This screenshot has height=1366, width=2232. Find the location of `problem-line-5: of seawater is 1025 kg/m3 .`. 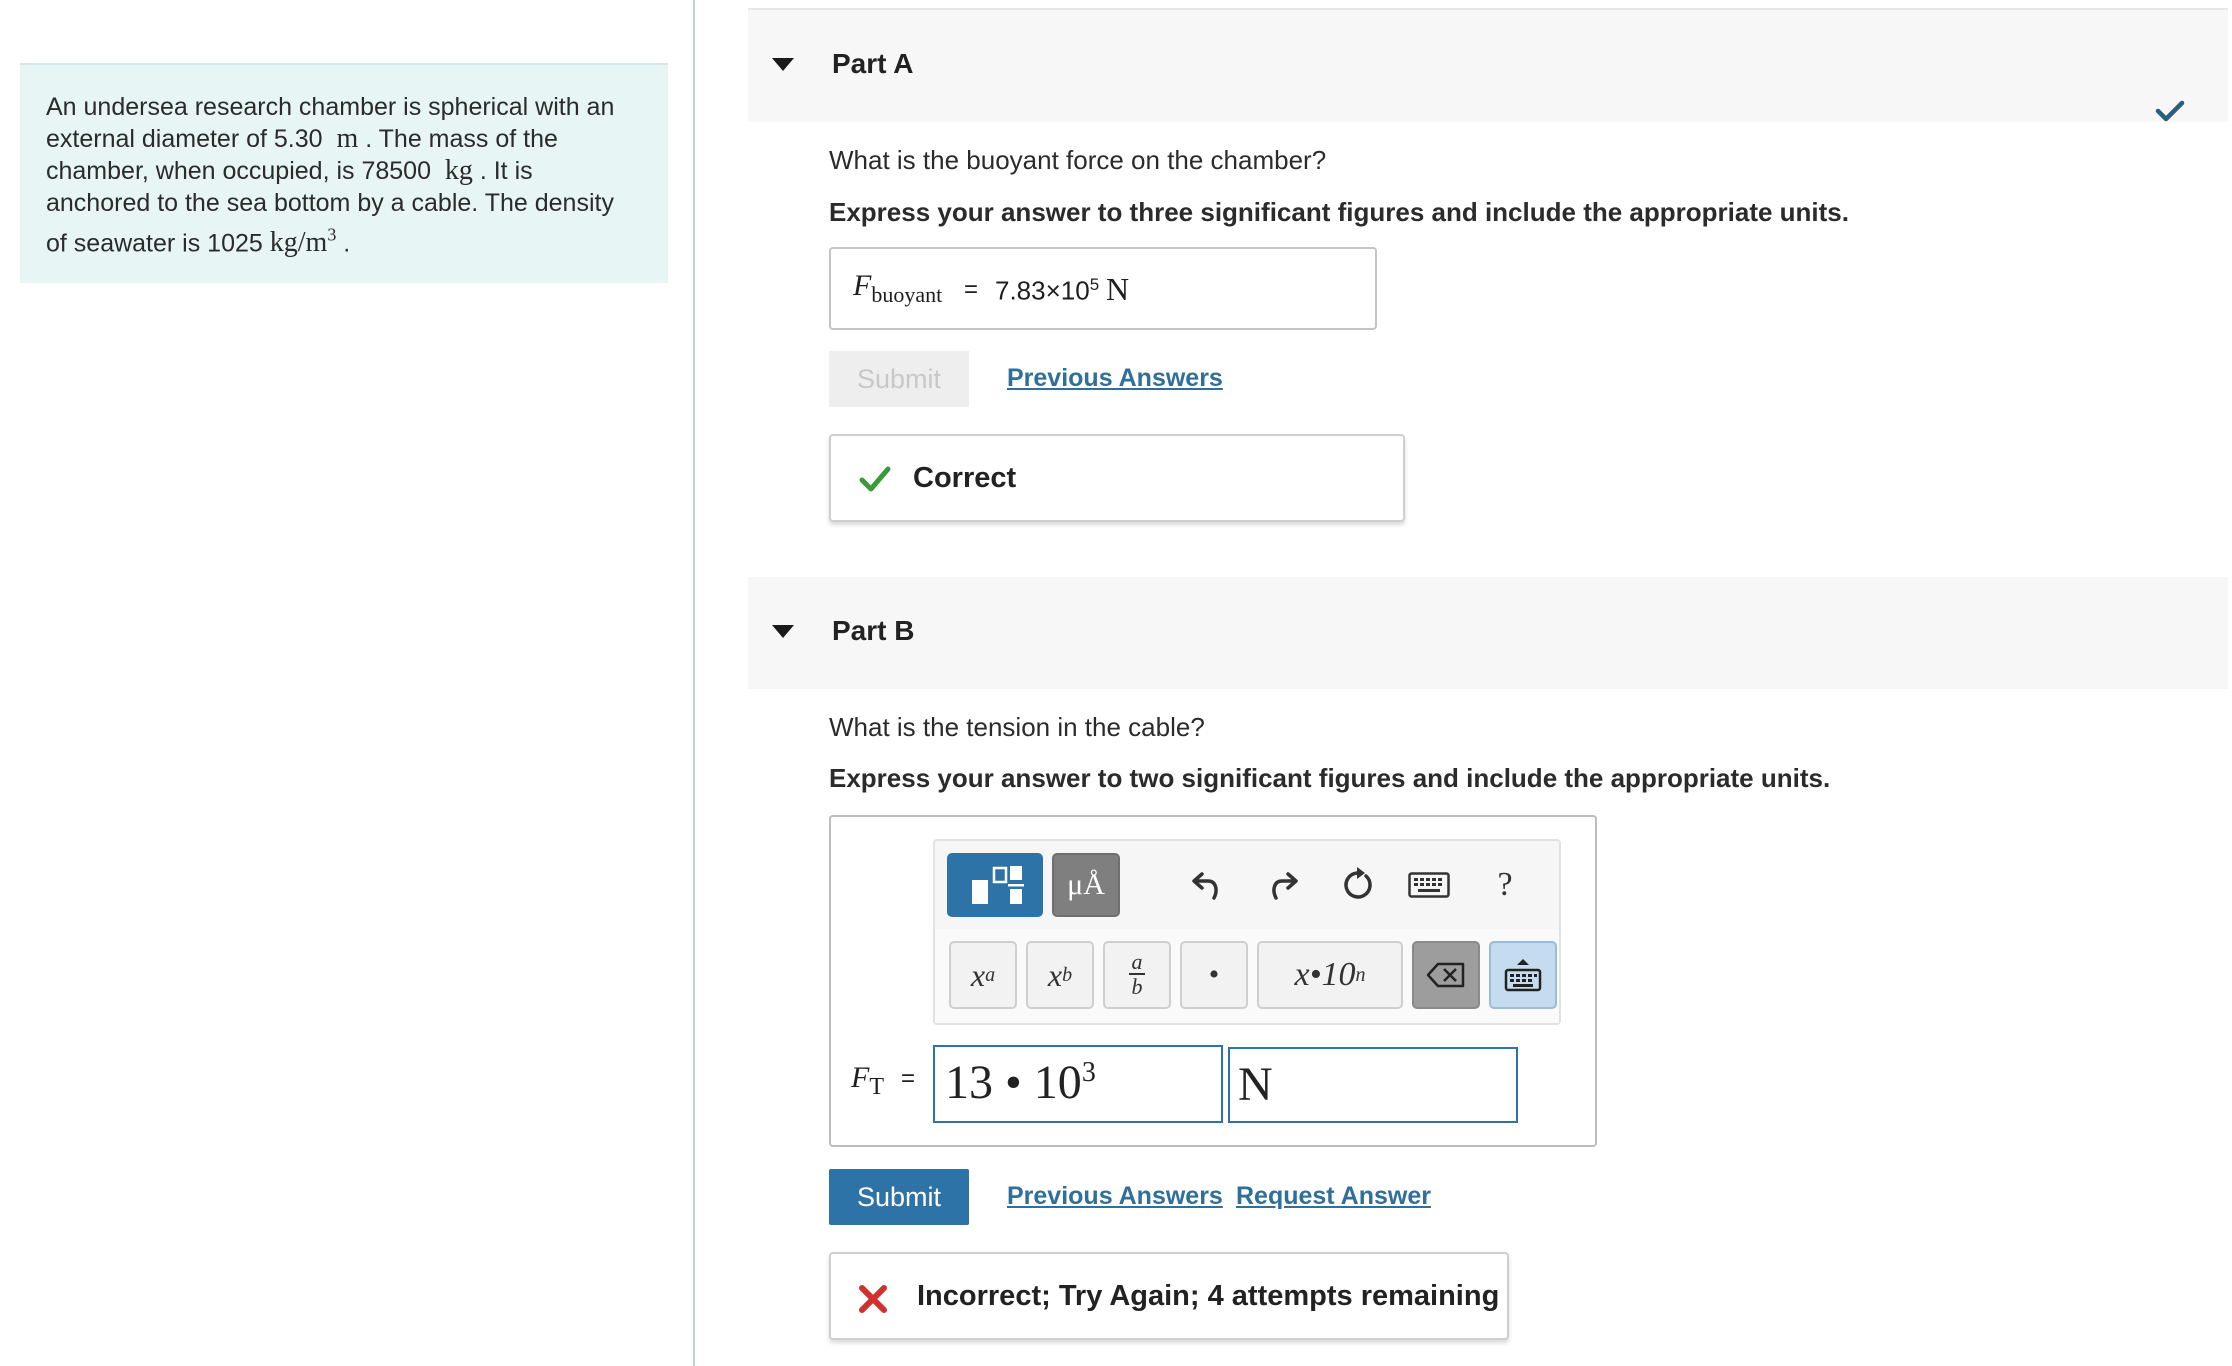

problem-line-5: of seawater is 1025 kg/m3 . is located at coordinates (198, 242).